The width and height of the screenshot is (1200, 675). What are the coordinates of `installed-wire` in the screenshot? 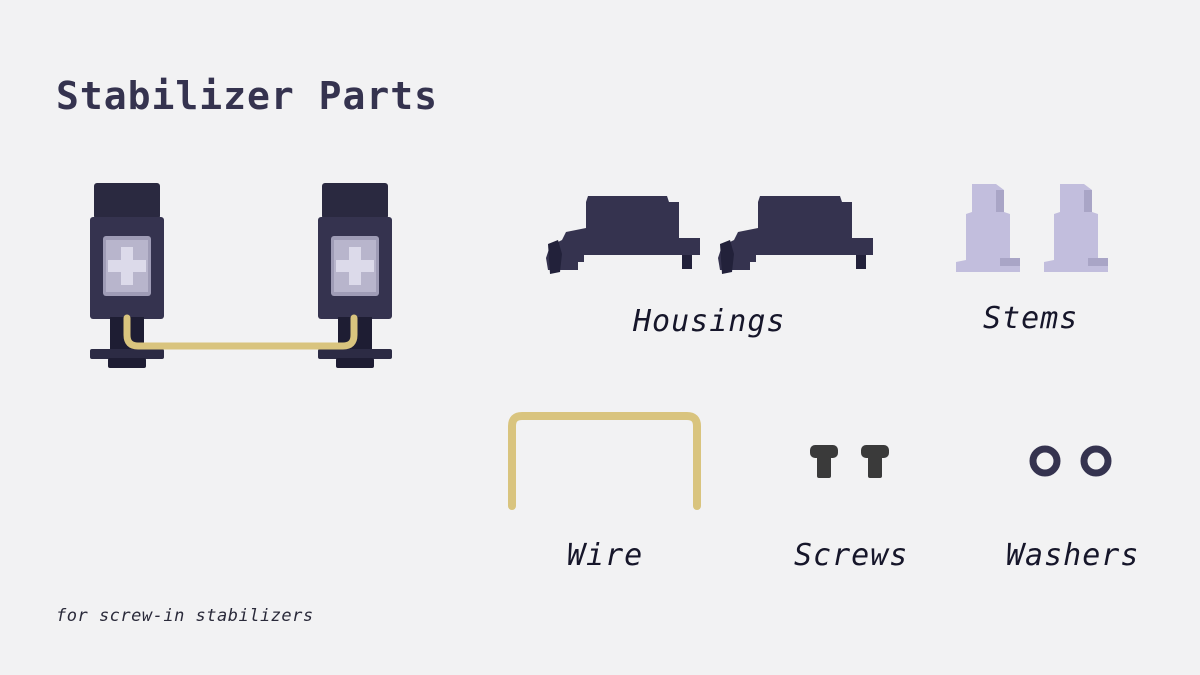 It's located at (240, 332).